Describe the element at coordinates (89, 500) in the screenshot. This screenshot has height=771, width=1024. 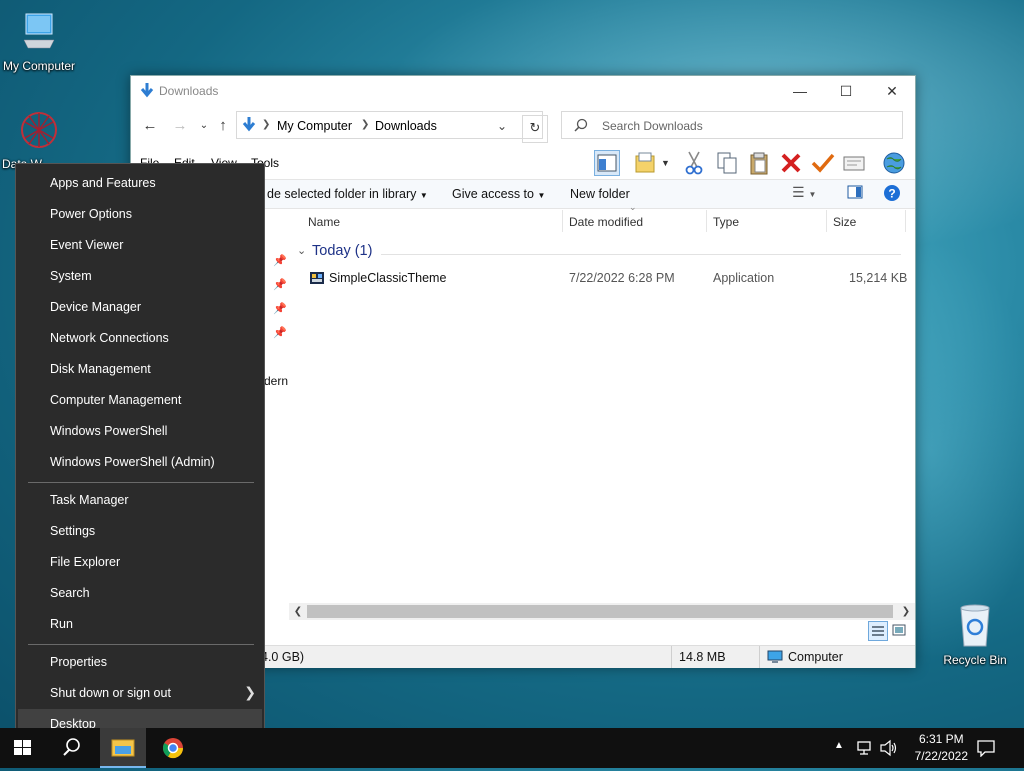
I see `menu-item-label: Task Manager` at that location.